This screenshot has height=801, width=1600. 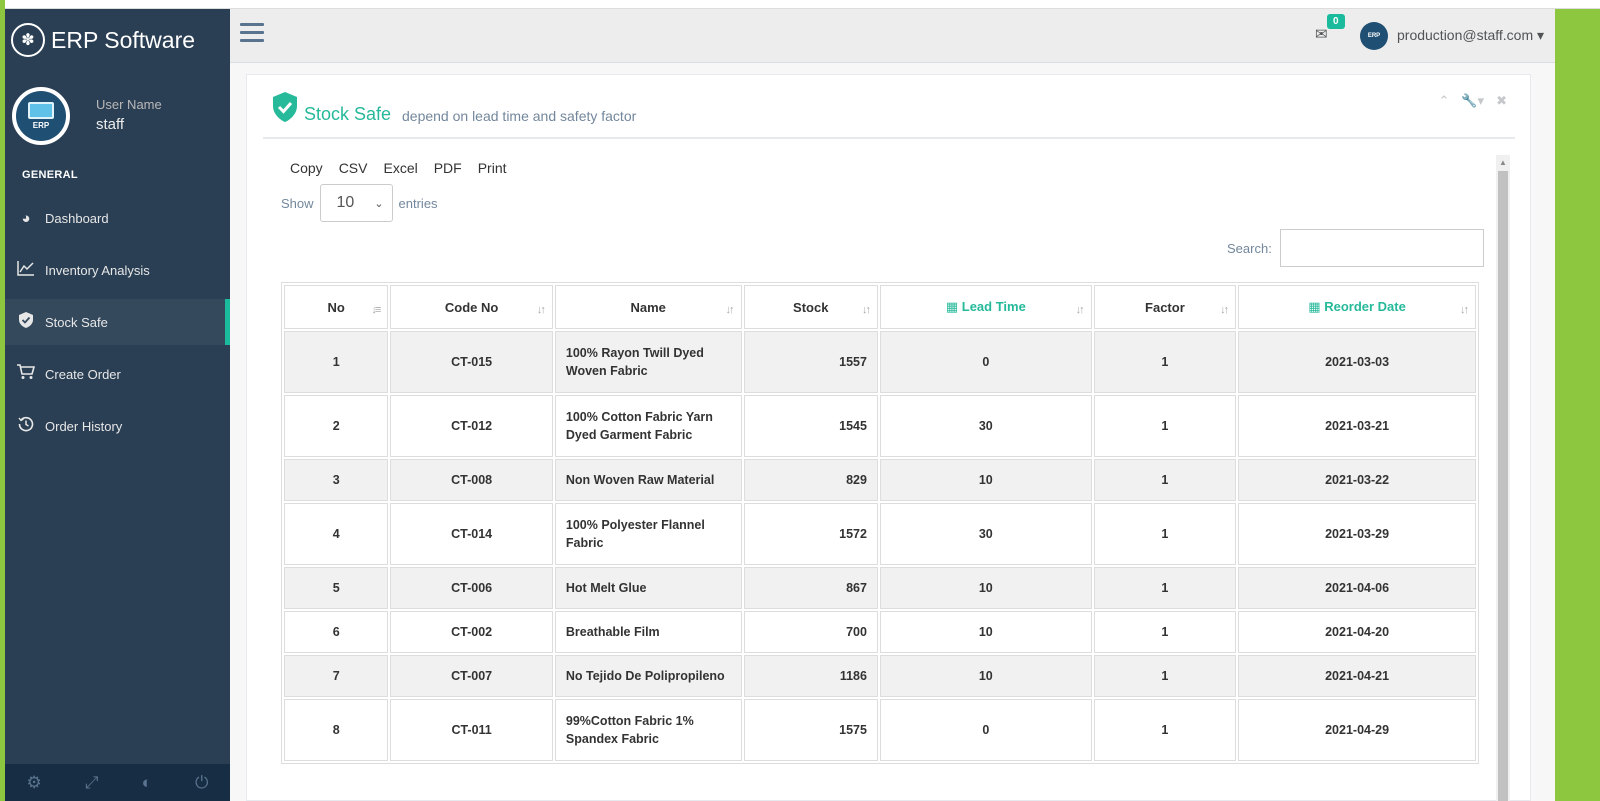 I want to click on table-cell: 2021-04-06, so click(x=1357, y=588).